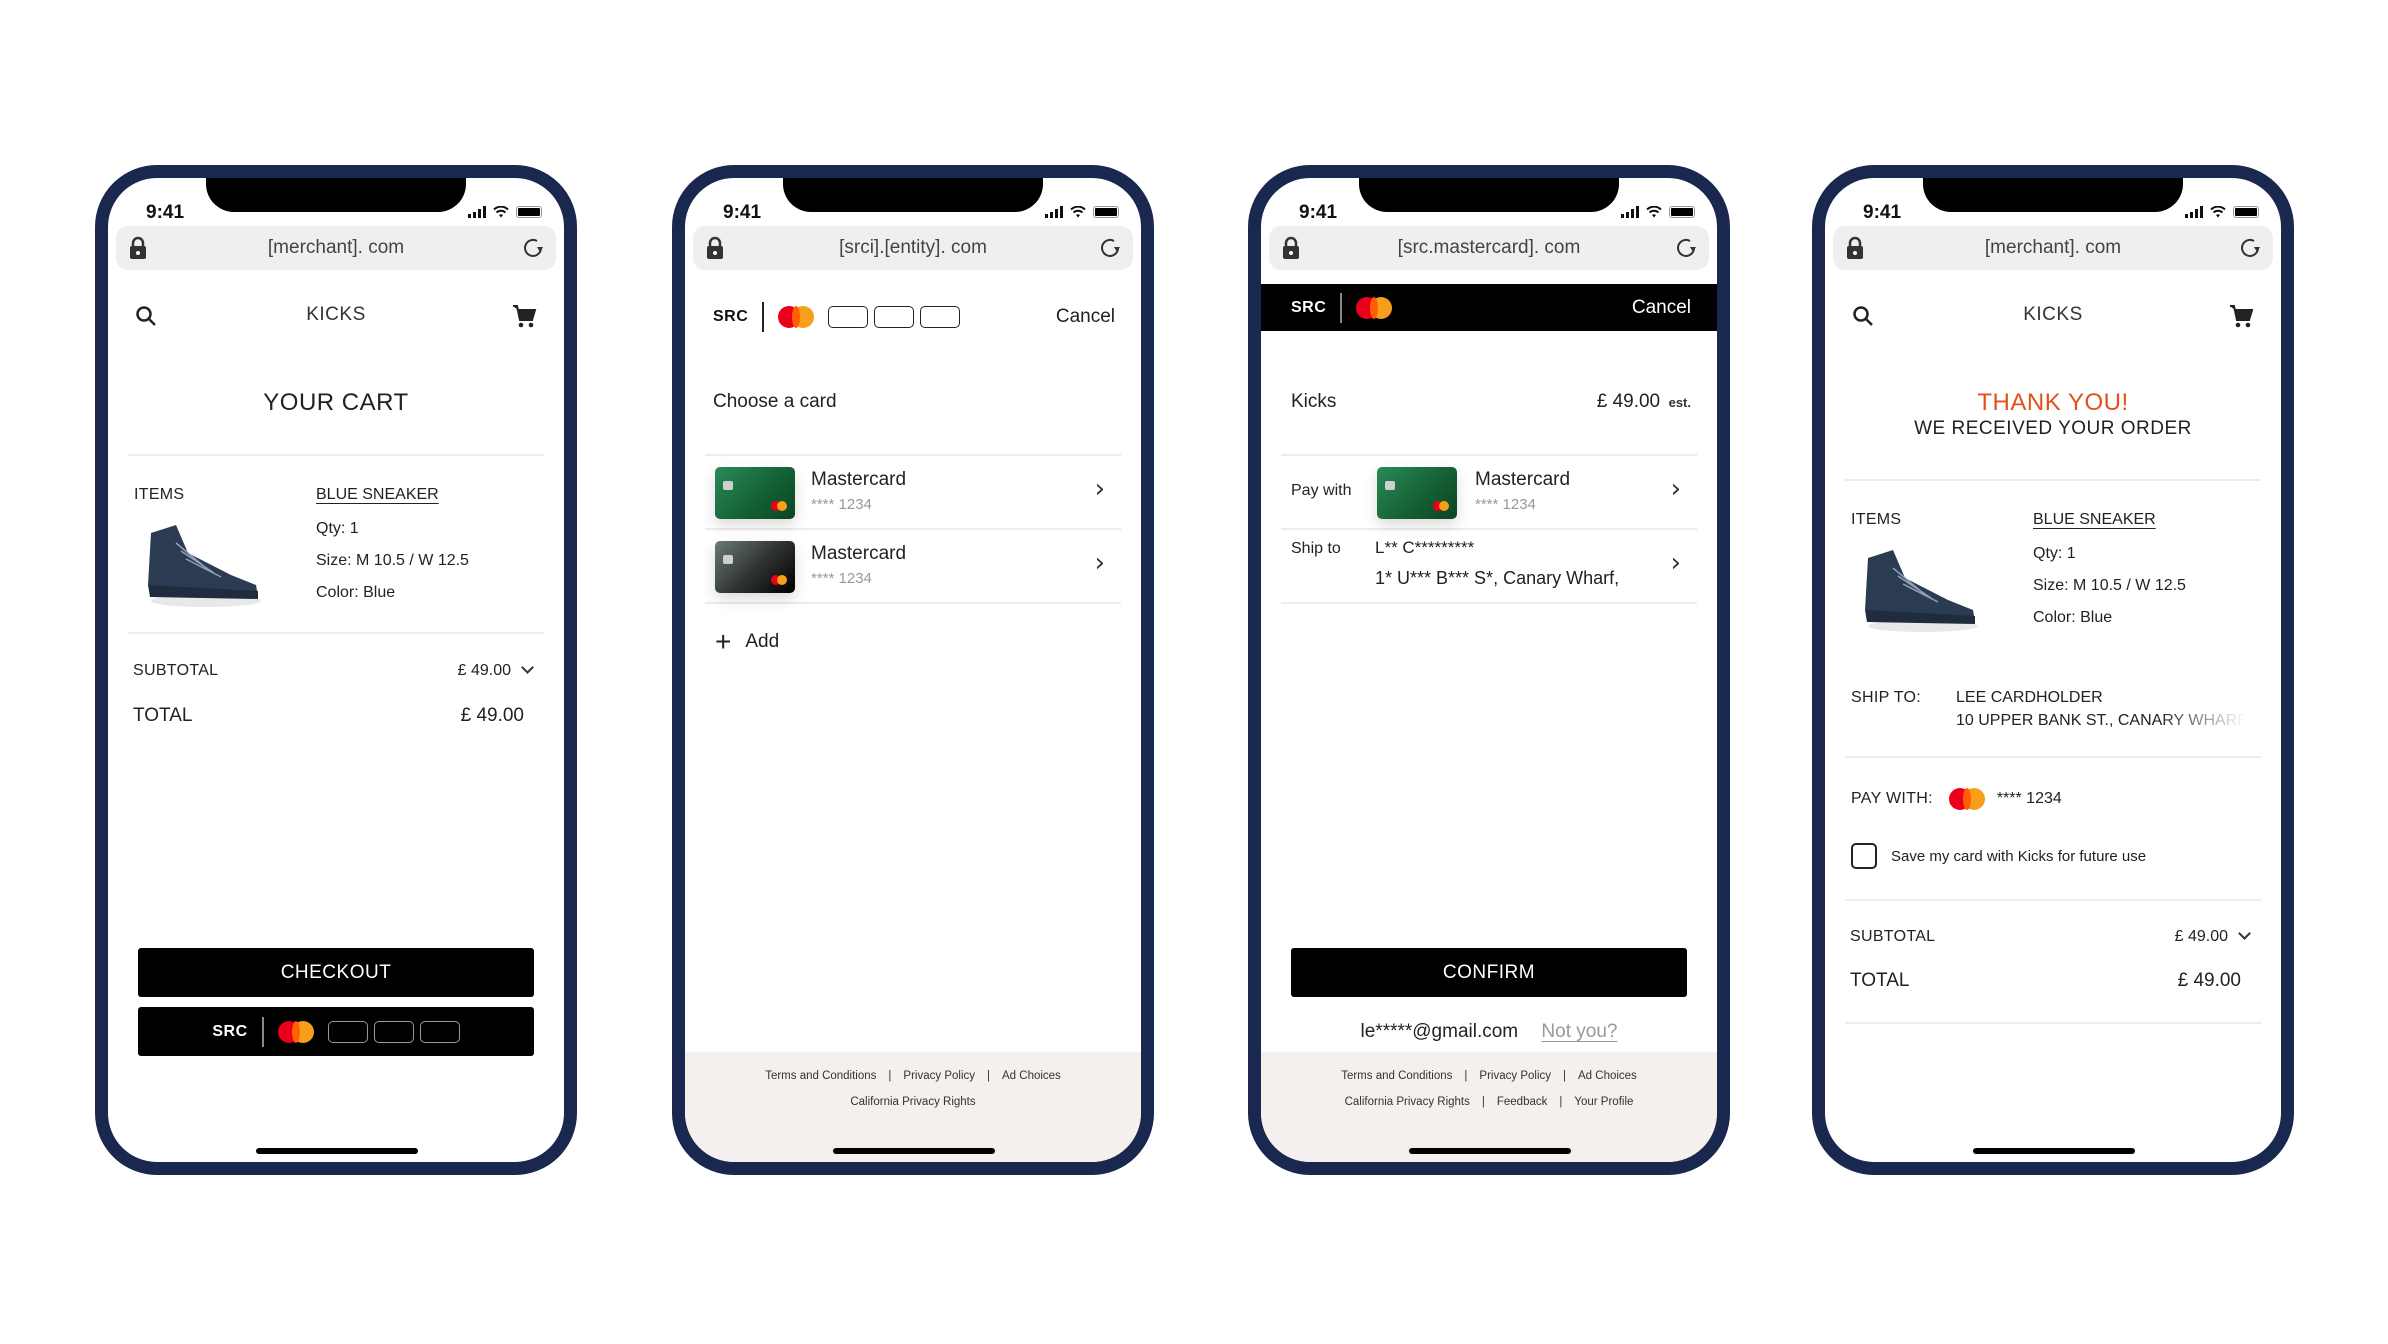 Image resolution: width=2388 pixels, height=1344 pixels. Describe the element at coordinates (1425, 547) in the screenshot. I see `ship-name: L** C*********` at that location.